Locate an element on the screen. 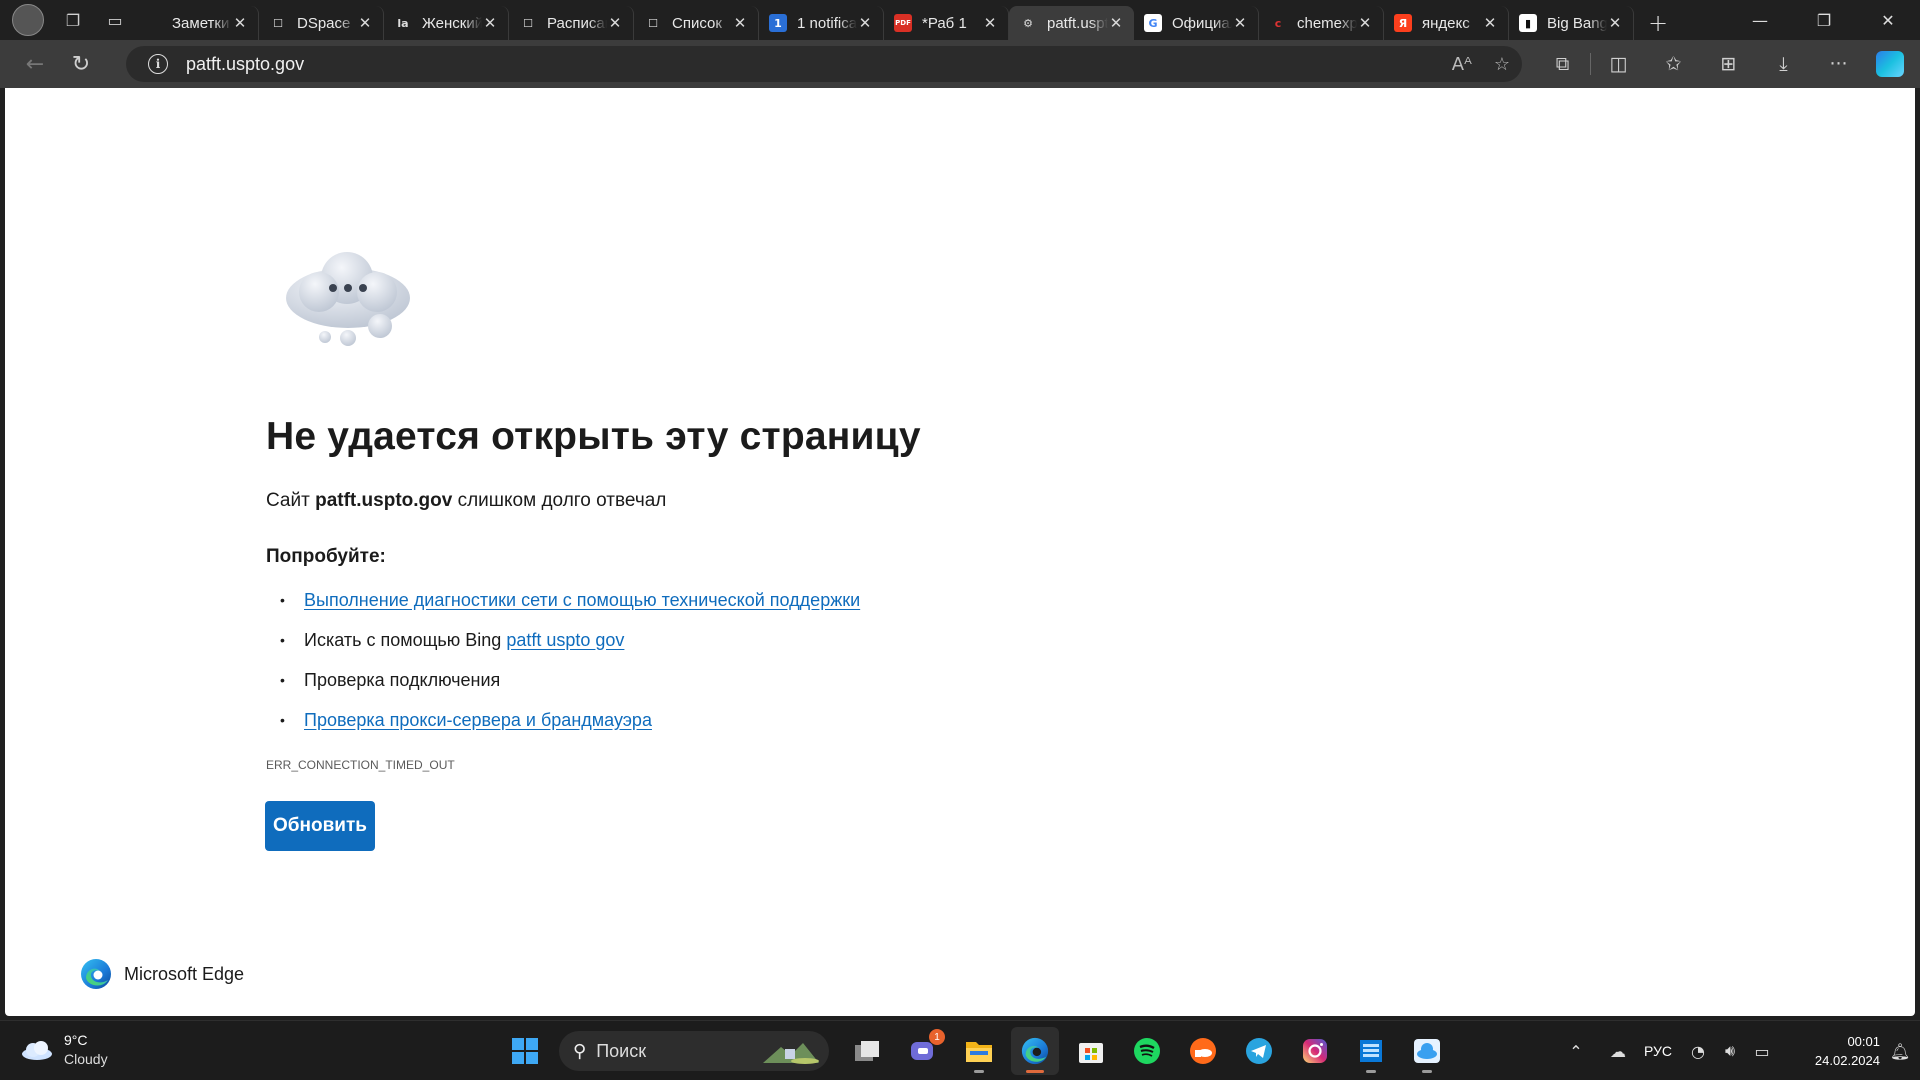  edge-icon is located at coordinates (1035, 1051).